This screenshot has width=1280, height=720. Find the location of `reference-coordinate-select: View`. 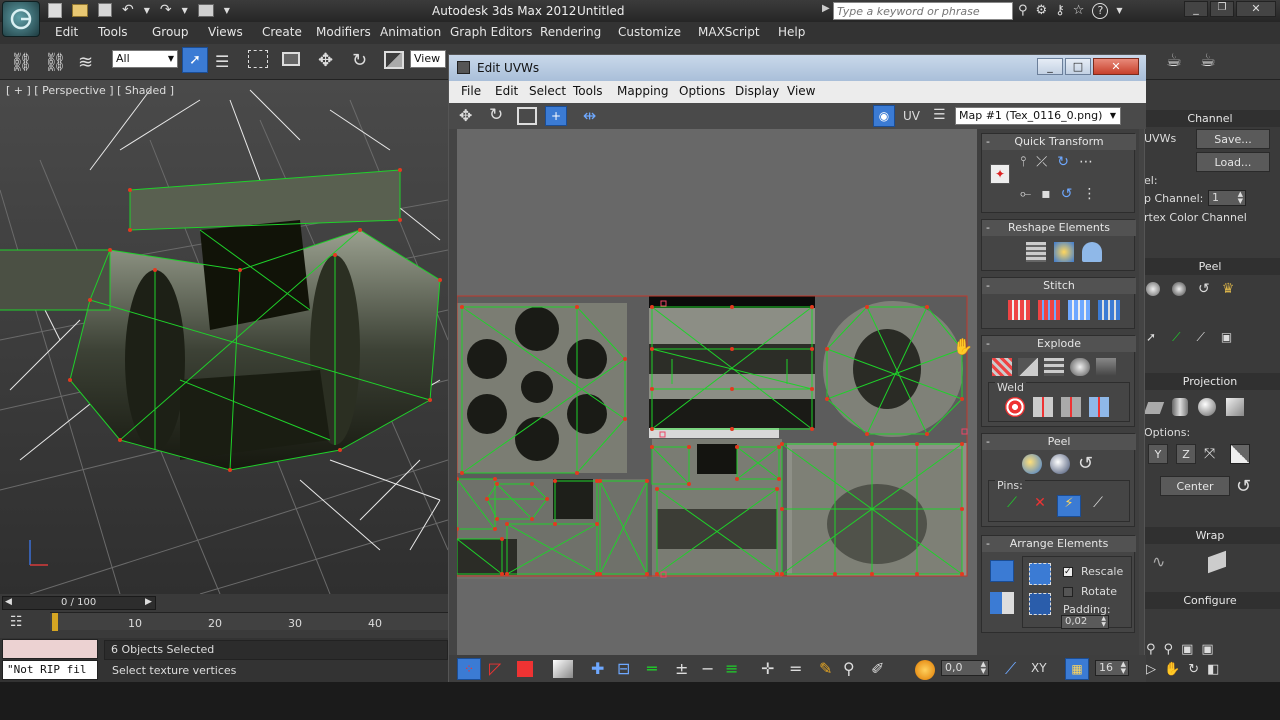

reference-coordinate-select: View is located at coordinates (428, 59).